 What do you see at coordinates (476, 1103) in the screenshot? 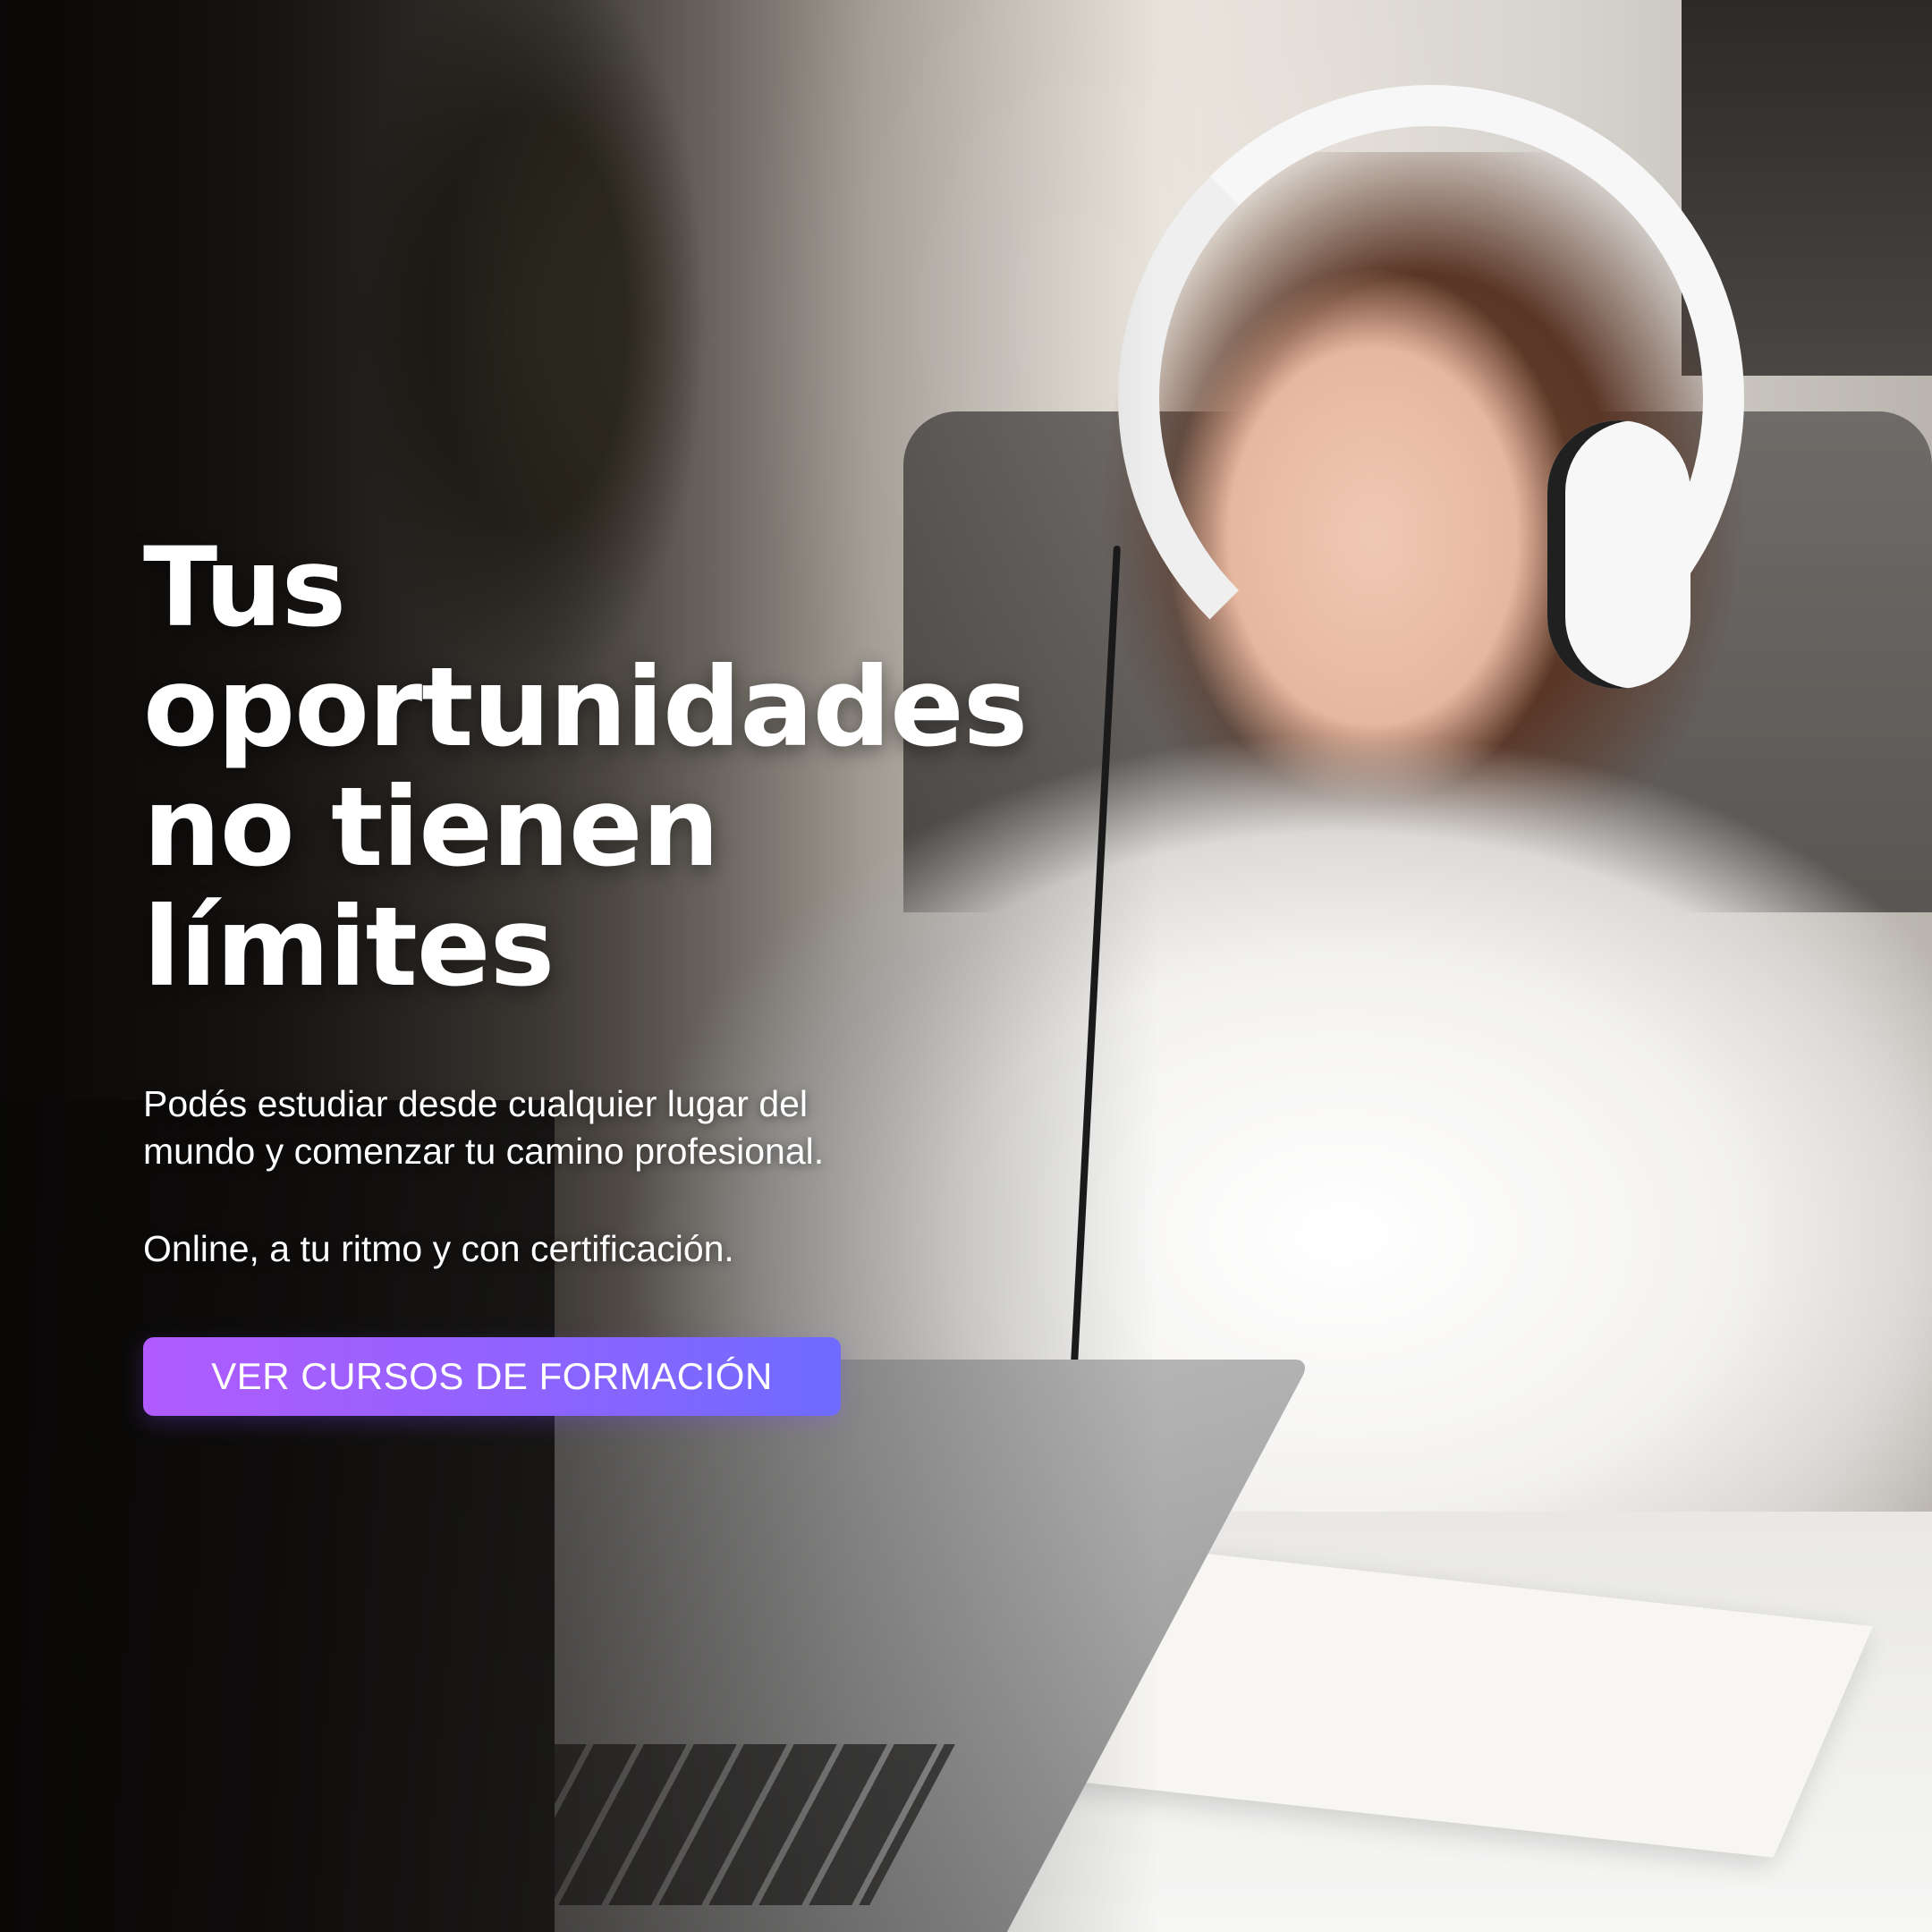
I see `description-line: Podés estudiar desde cualquier lugar del` at bounding box center [476, 1103].